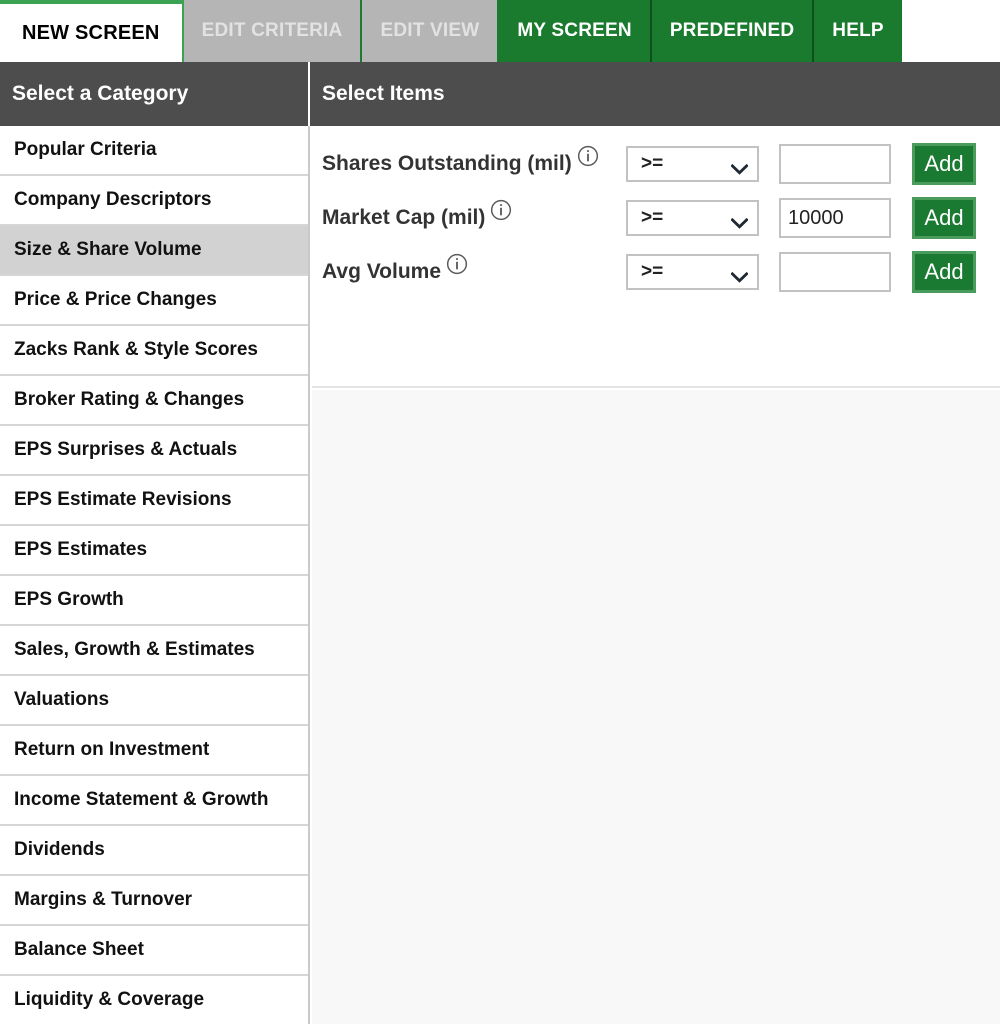 The width and height of the screenshot is (1000, 1024). I want to click on sidebar-item-zacks-rank-style-scores: Zacks Rank & Style Scores, so click(154, 351).